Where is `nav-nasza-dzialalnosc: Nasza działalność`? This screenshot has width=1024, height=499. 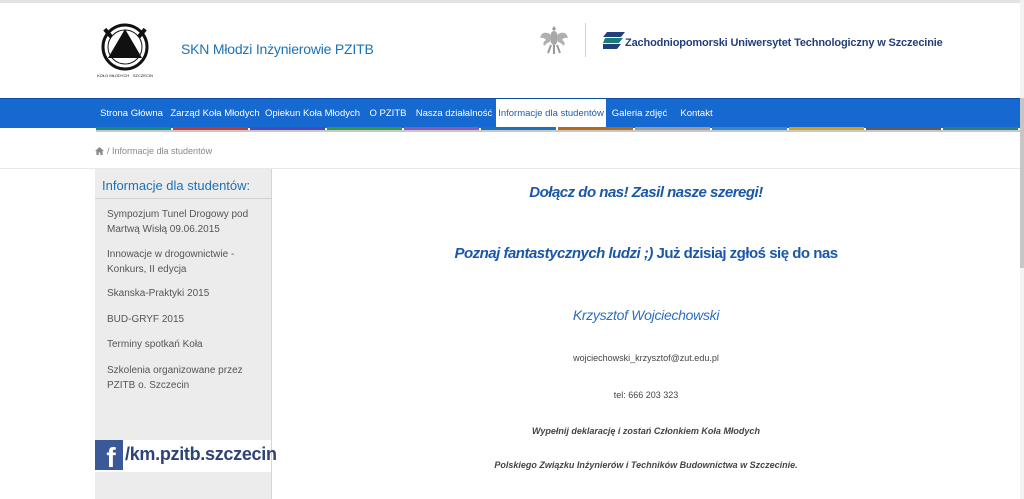 nav-nasza-dzialalnosc: Nasza działalność is located at coordinates (454, 113).